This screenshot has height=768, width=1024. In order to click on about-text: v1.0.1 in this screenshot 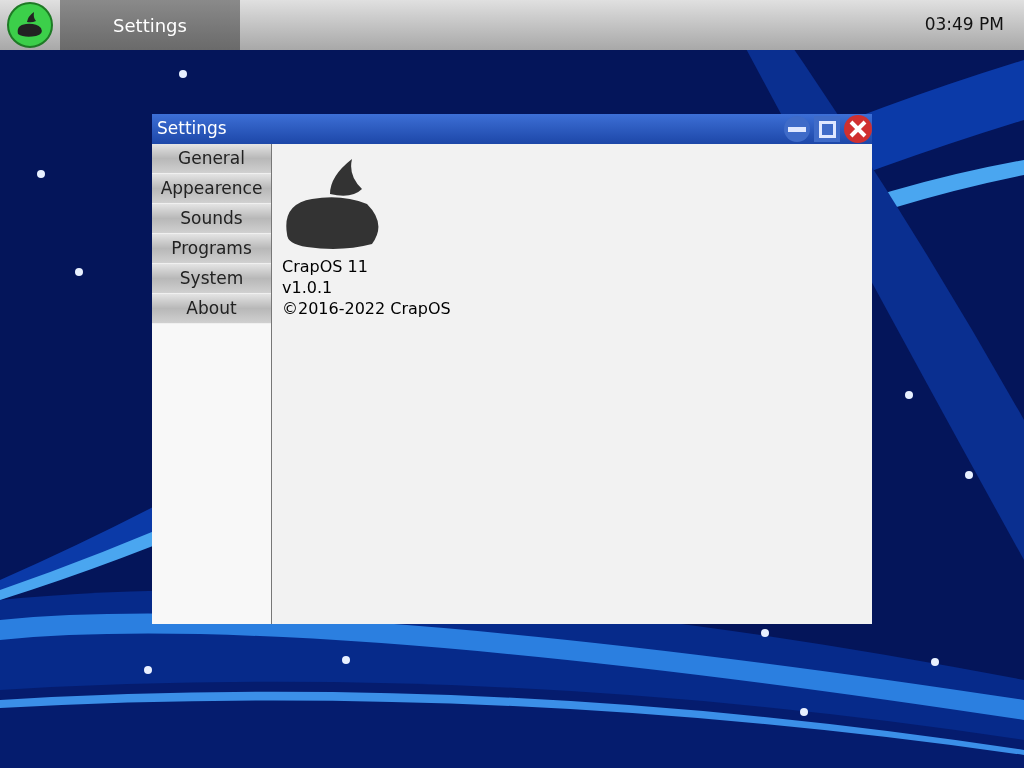, I will do `click(307, 287)`.